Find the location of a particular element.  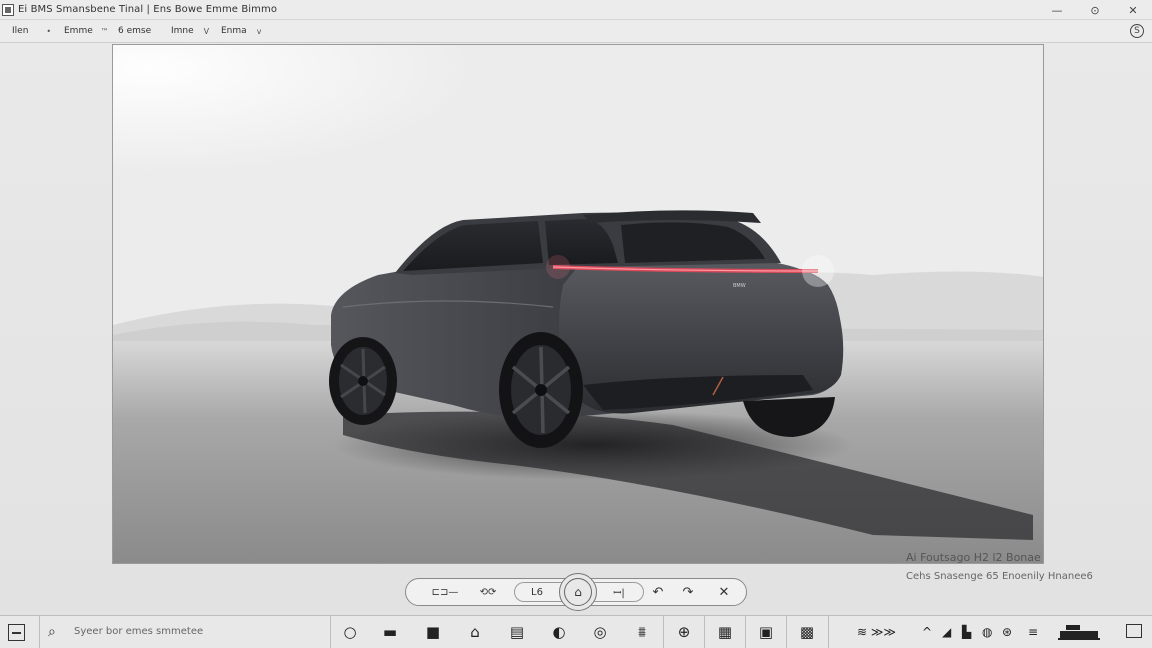

chevron-down-icon: V is located at coordinates (206, 31).